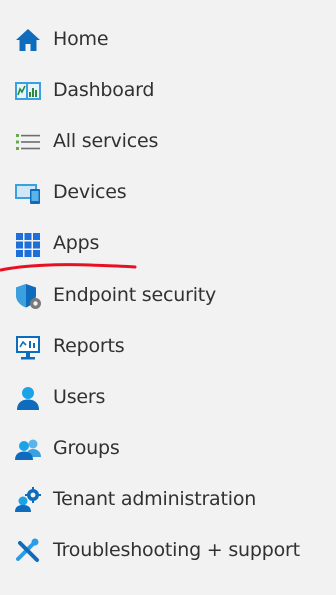 This screenshot has width=336, height=595. What do you see at coordinates (28, 500) in the screenshot?
I see `tenant-administration-icon` at bounding box center [28, 500].